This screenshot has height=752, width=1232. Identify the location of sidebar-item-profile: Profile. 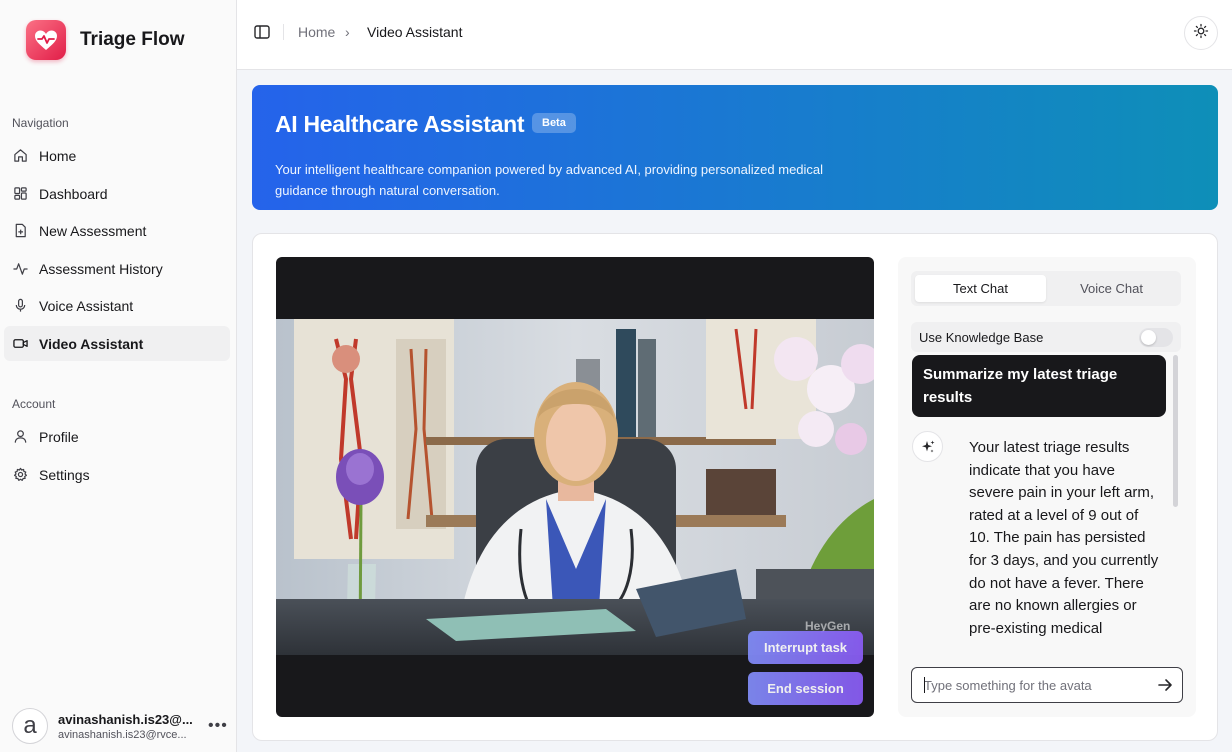
(117, 436).